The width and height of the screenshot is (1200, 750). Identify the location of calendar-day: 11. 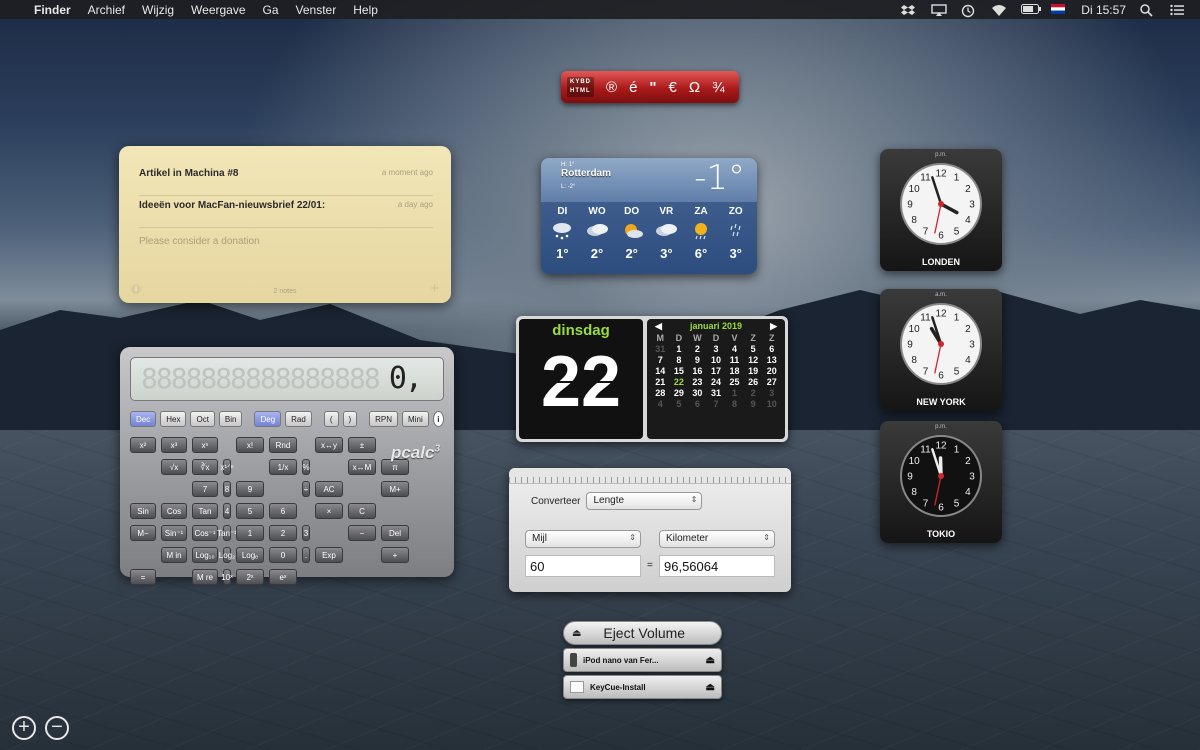
(734, 360).